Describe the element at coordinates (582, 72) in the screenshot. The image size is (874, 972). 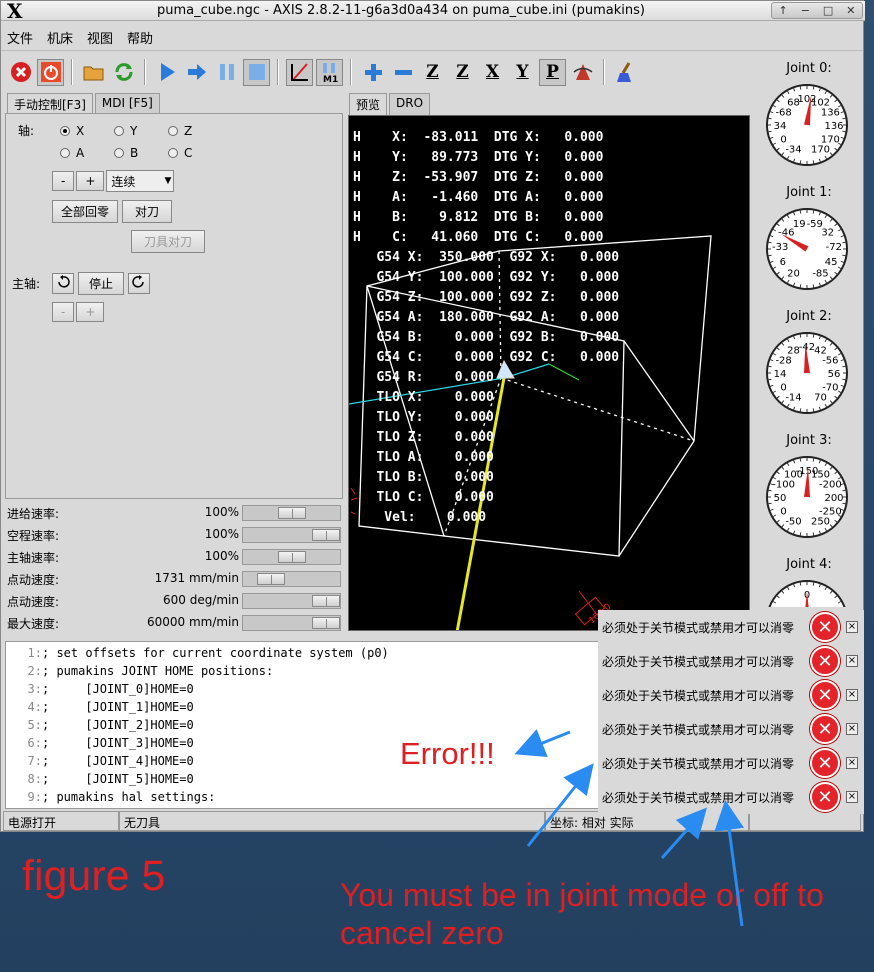
I see `rotate-view-button` at that location.